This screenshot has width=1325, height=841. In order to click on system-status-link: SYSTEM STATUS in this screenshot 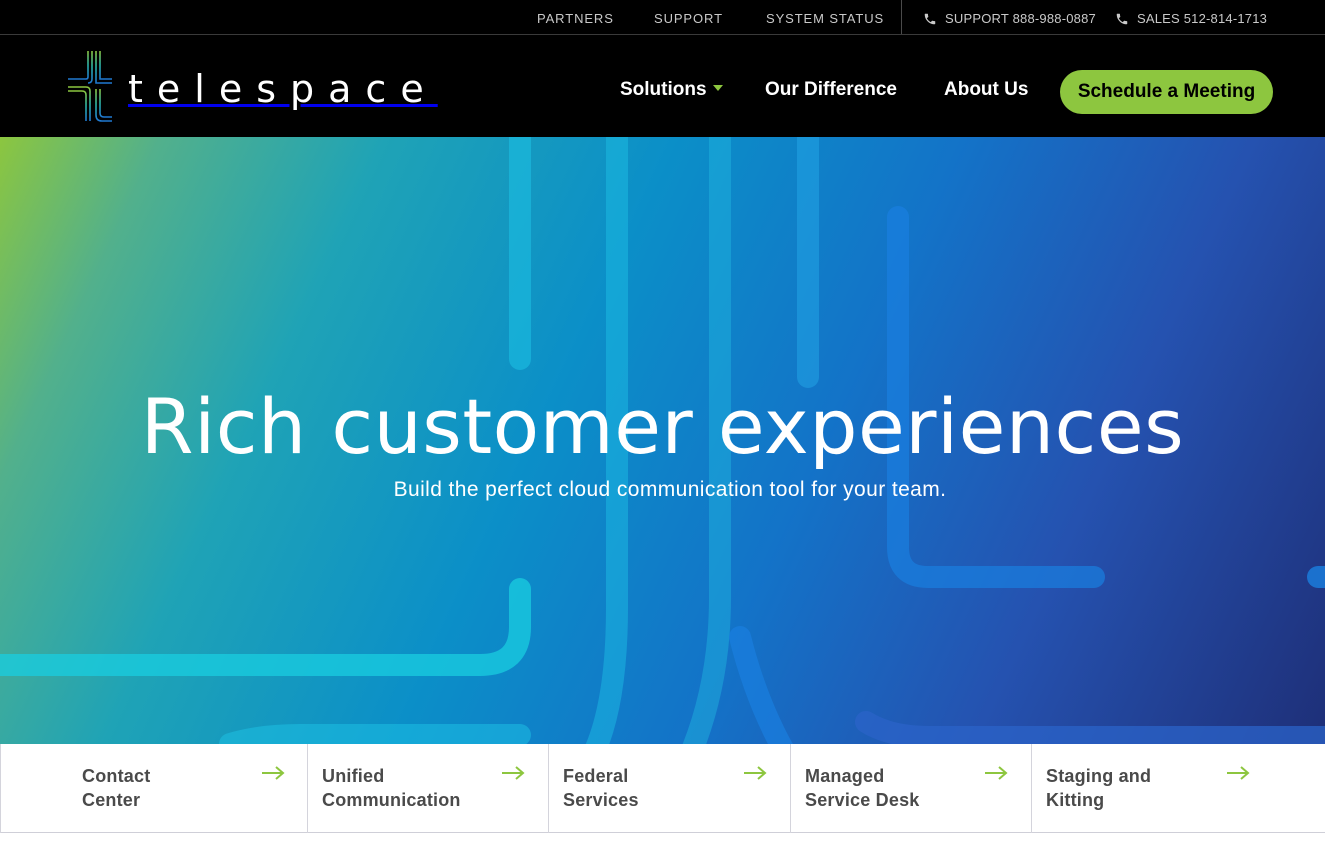, I will do `click(825, 18)`.